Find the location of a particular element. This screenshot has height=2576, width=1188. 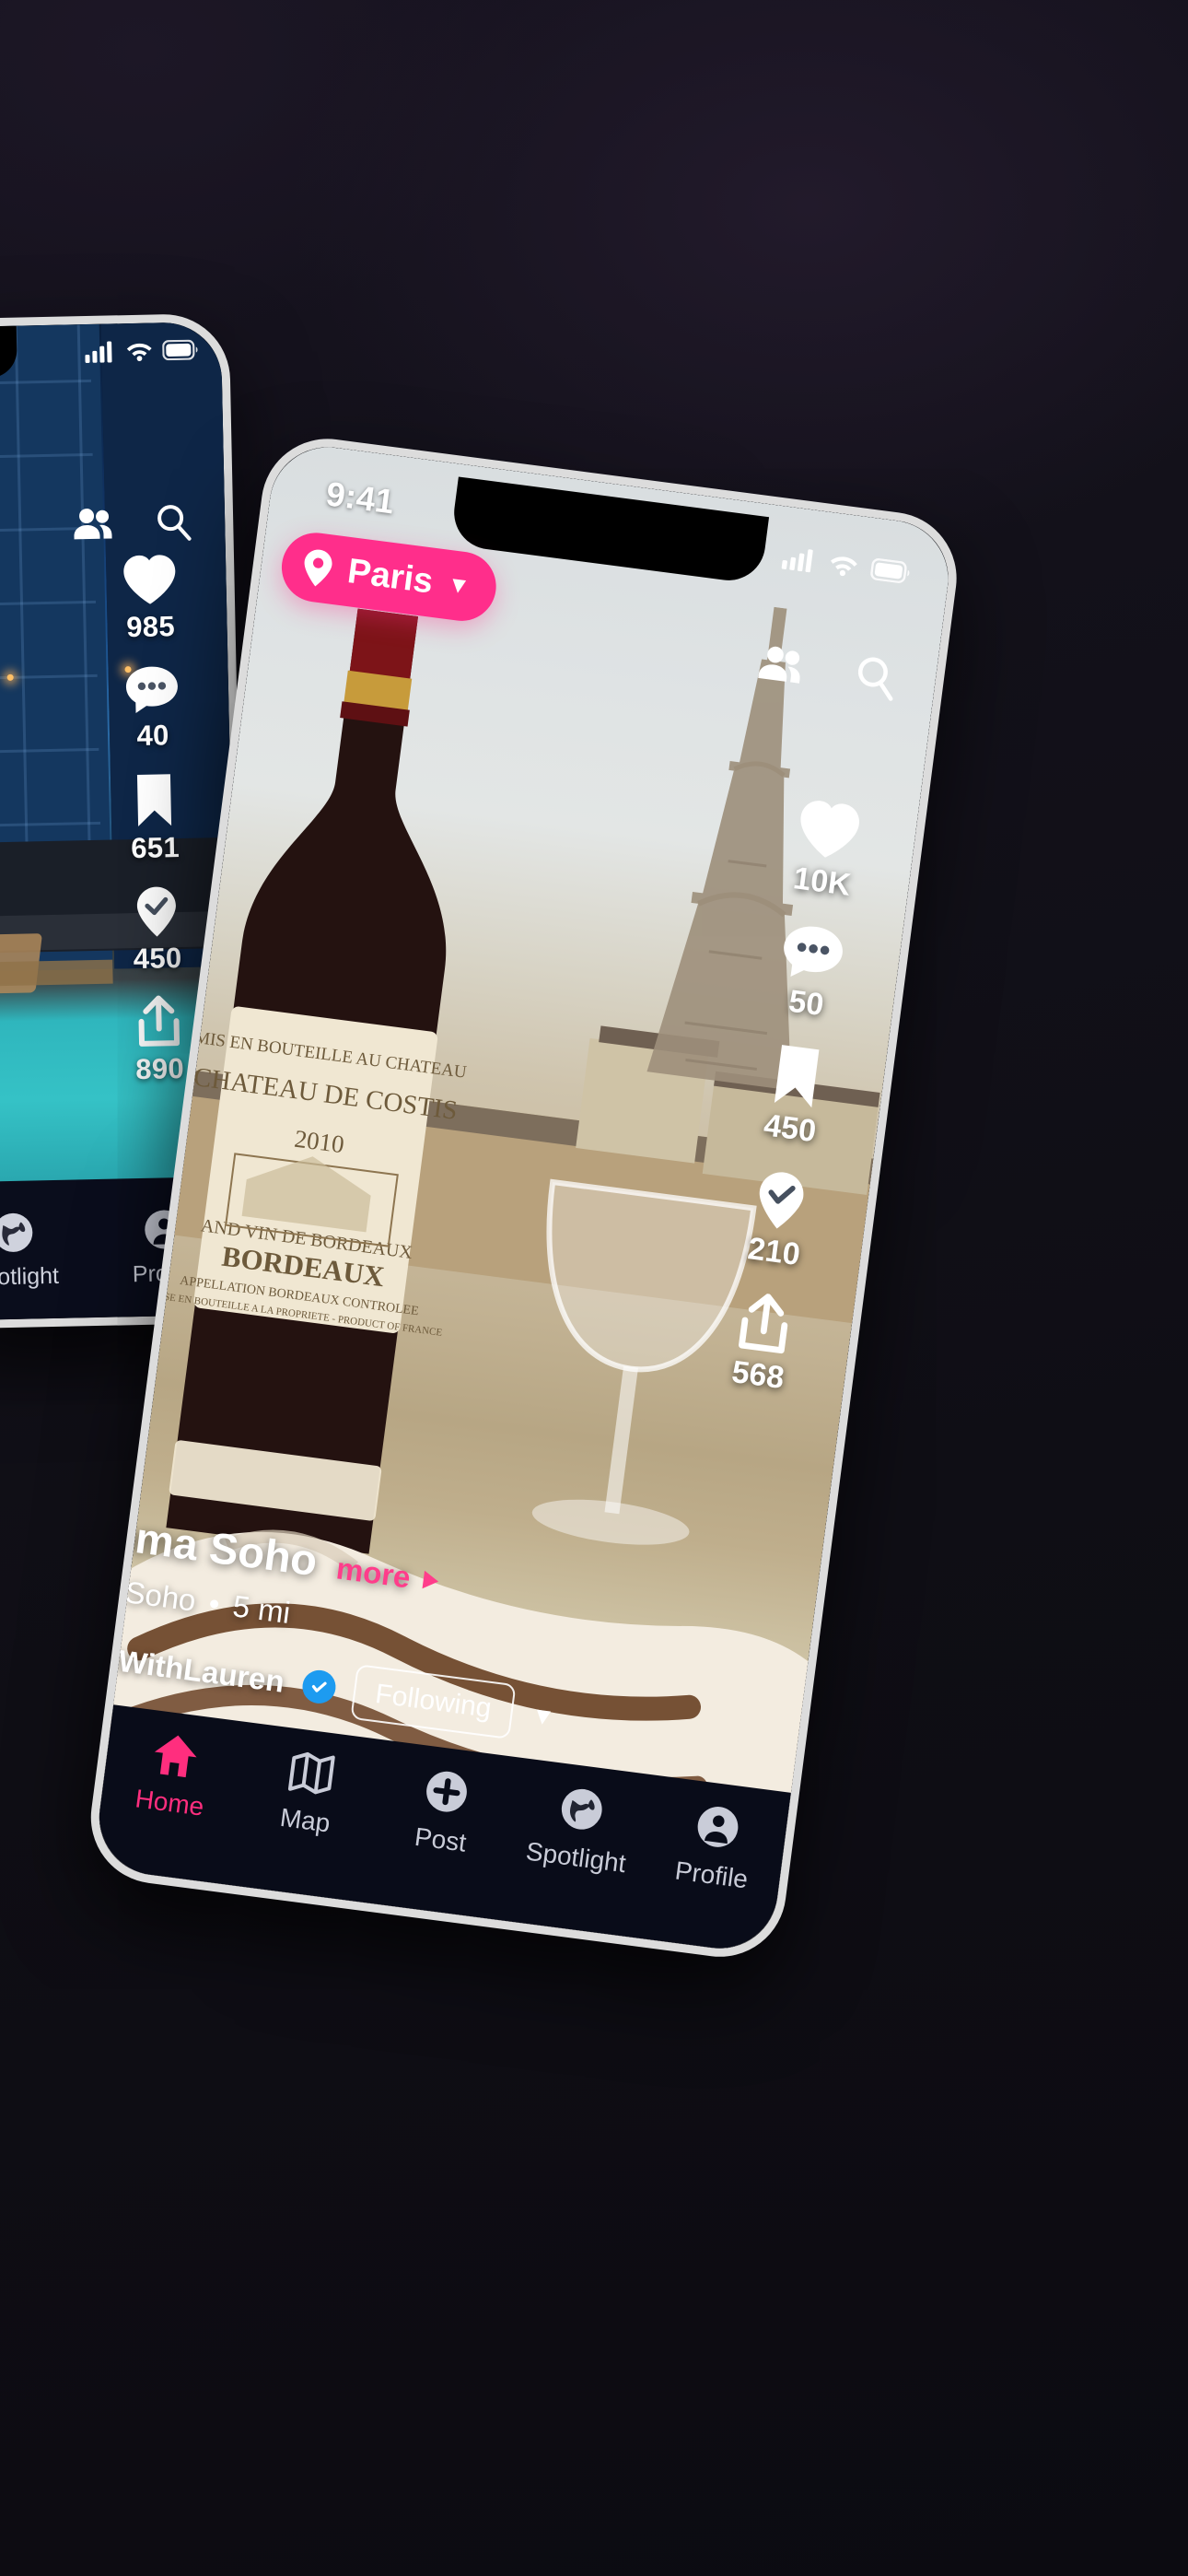

front-distance: 5 mi is located at coordinates (261, 1609).